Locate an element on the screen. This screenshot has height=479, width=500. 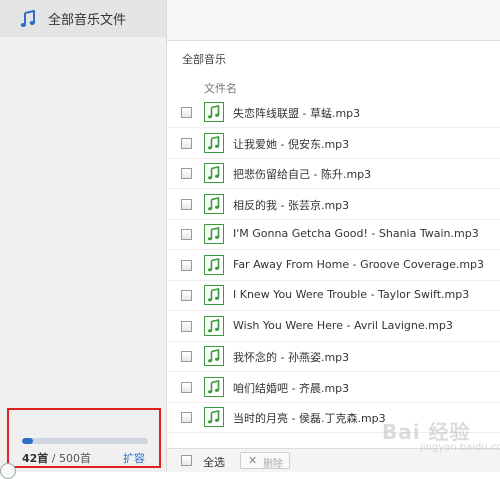
file-row: Wish You Were Here - Avril Lavigne.mp3 is located at coordinates (333, 327).